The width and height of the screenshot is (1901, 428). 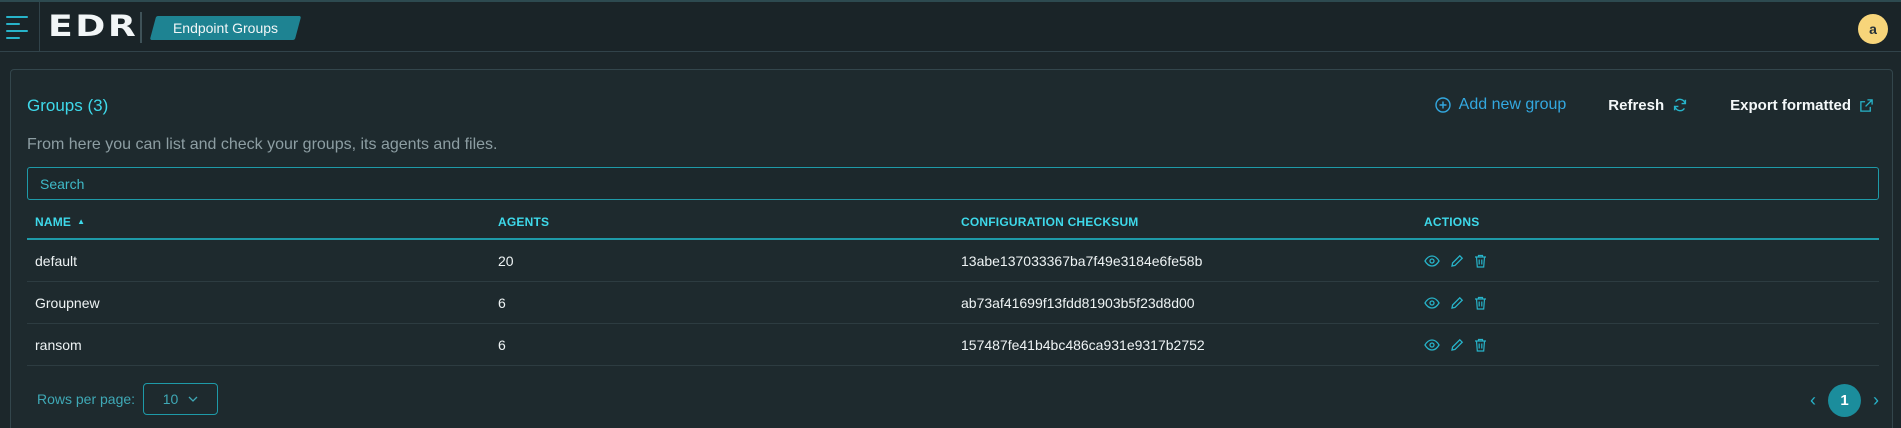 What do you see at coordinates (81, 221) in the screenshot?
I see `sort-ascending-icon: ▲` at bounding box center [81, 221].